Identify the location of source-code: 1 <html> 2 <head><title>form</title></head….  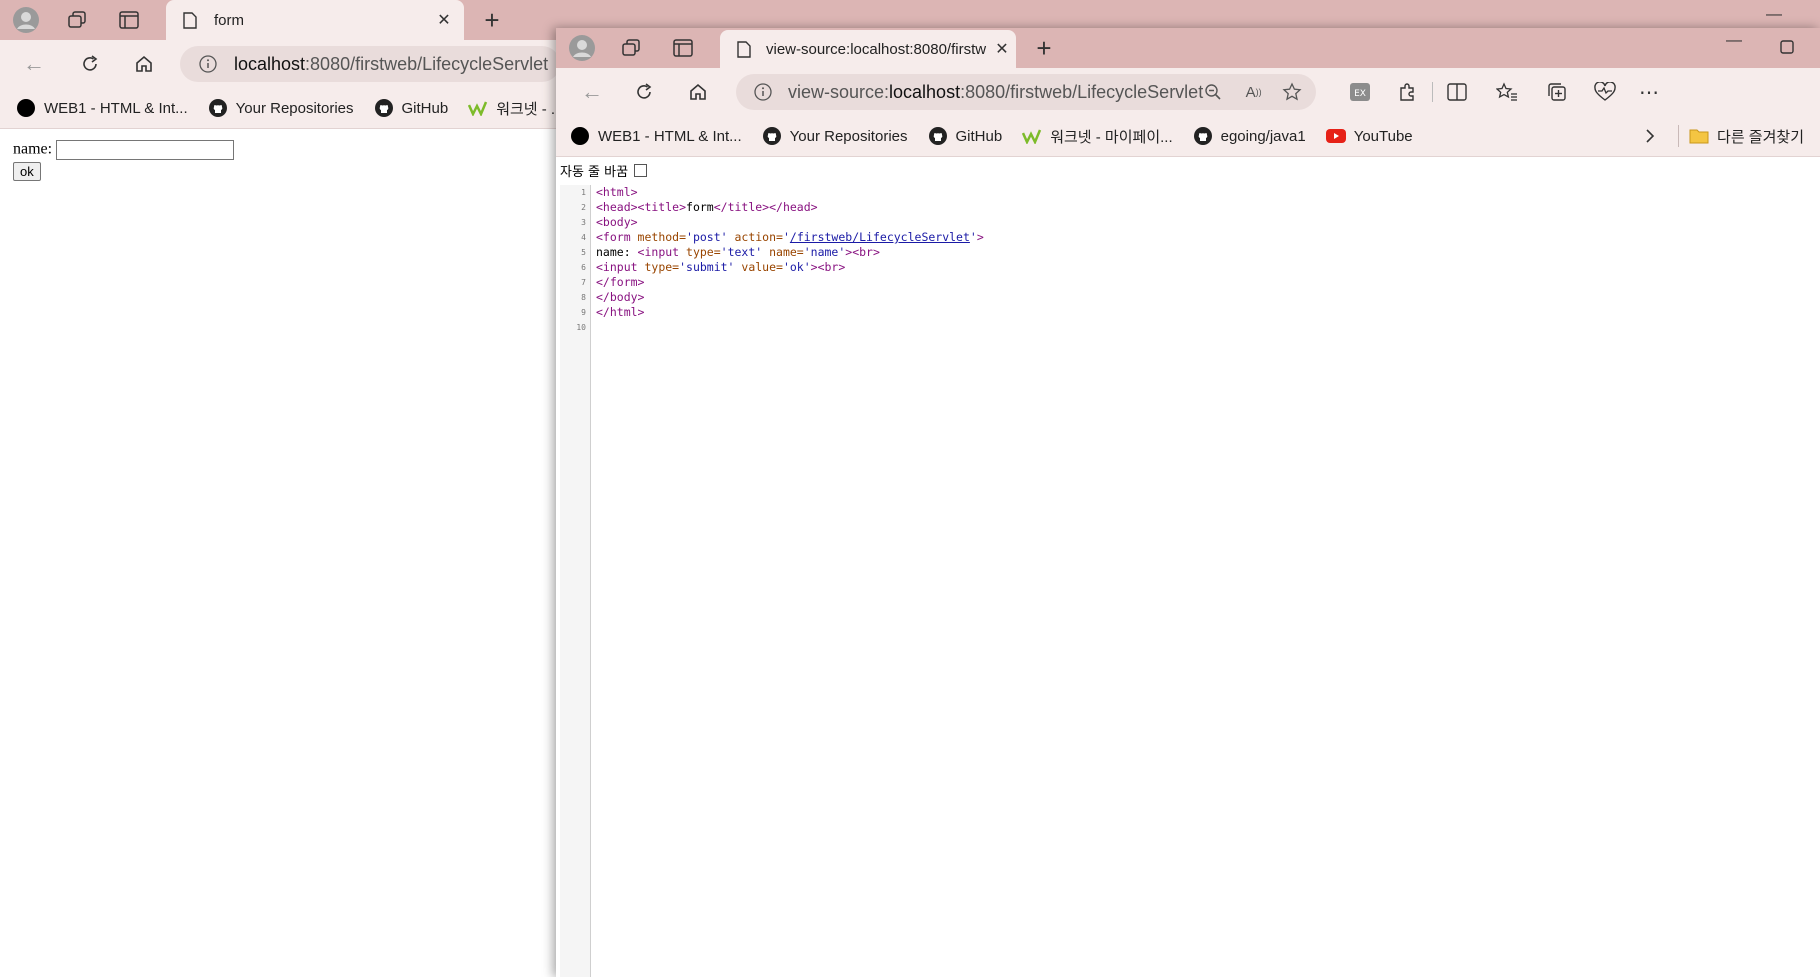
(1190, 260).